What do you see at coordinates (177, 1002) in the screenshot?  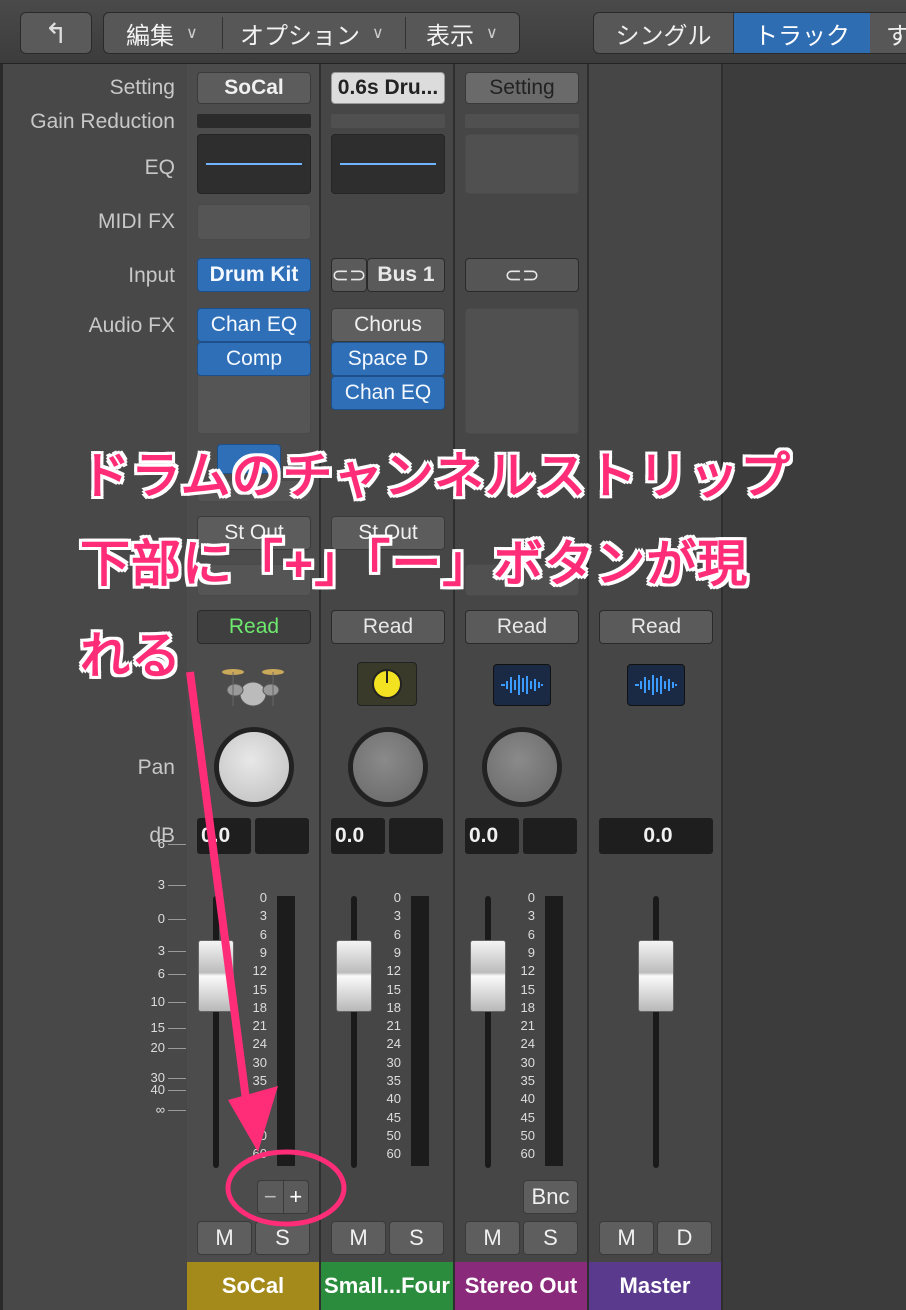 I see `fader-scale-line` at bounding box center [177, 1002].